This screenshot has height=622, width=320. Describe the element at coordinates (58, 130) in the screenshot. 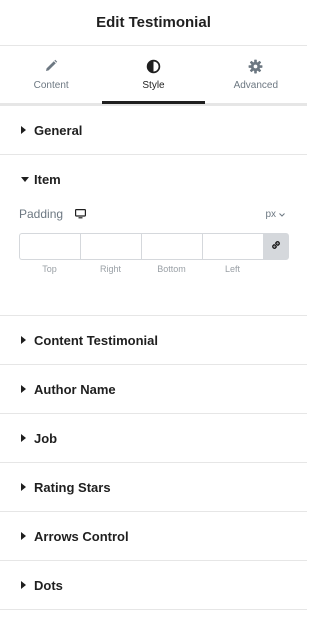

I see `section-title: General` at that location.